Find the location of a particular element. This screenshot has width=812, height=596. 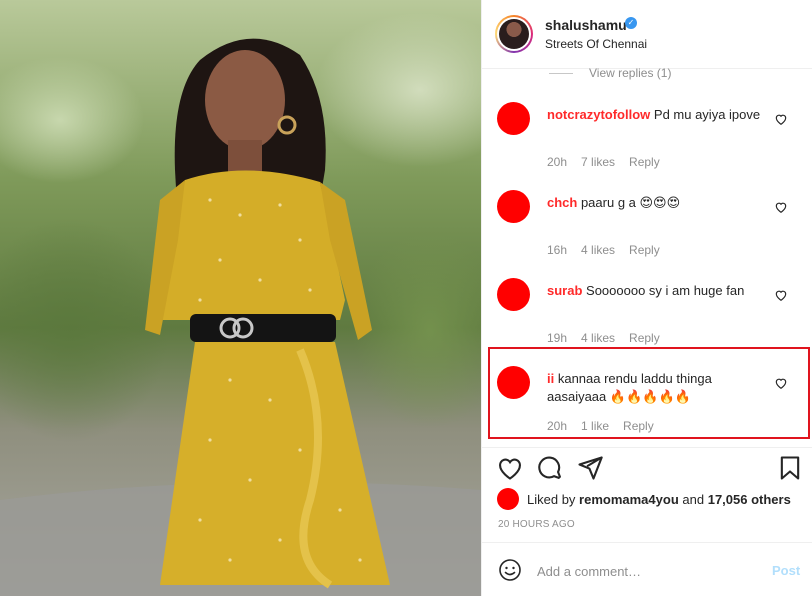

comment-text: surab Sooooooo sy i am huge fan is located at coordinates (657, 291).